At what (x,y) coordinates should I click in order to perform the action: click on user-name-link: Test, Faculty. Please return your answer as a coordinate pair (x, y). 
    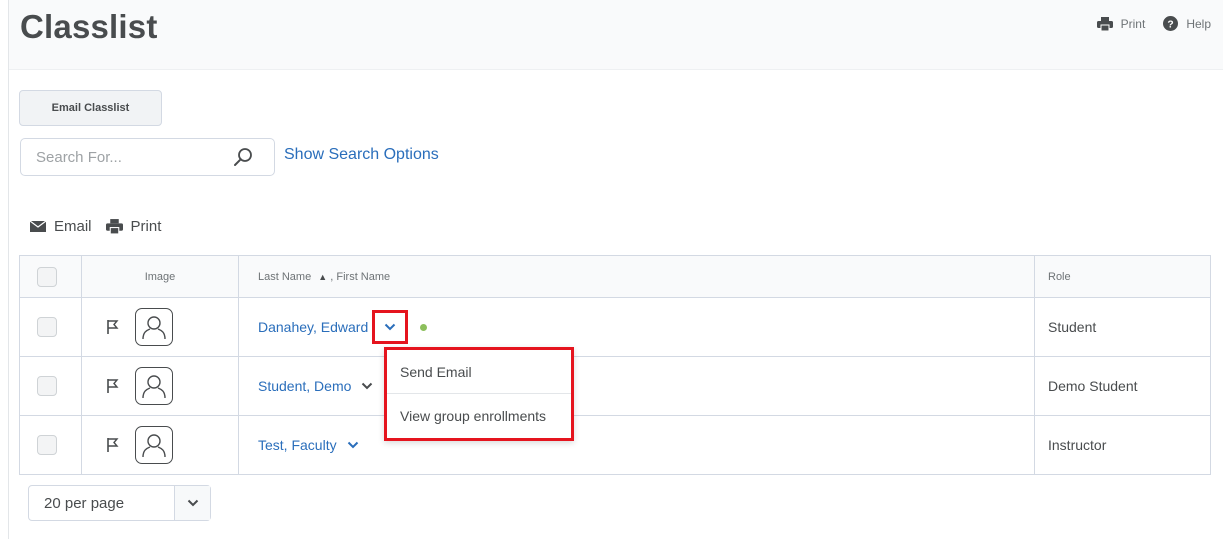
    Looking at the image, I should click on (297, 445).